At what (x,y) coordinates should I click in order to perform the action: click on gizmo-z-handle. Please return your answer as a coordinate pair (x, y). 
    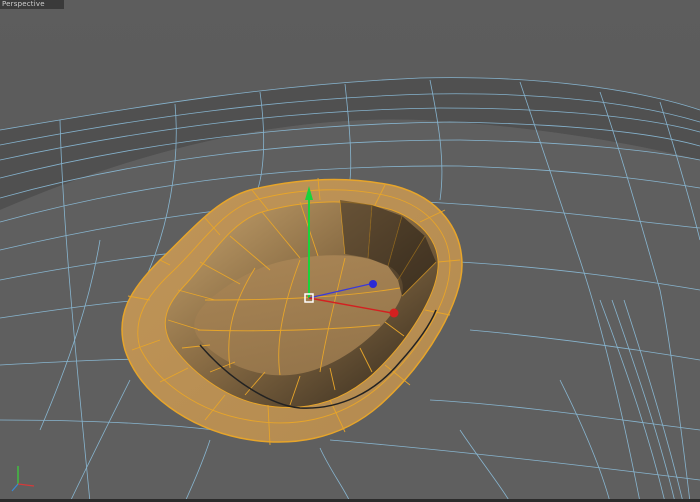
    Looking at the image, I should click on (373, 284).